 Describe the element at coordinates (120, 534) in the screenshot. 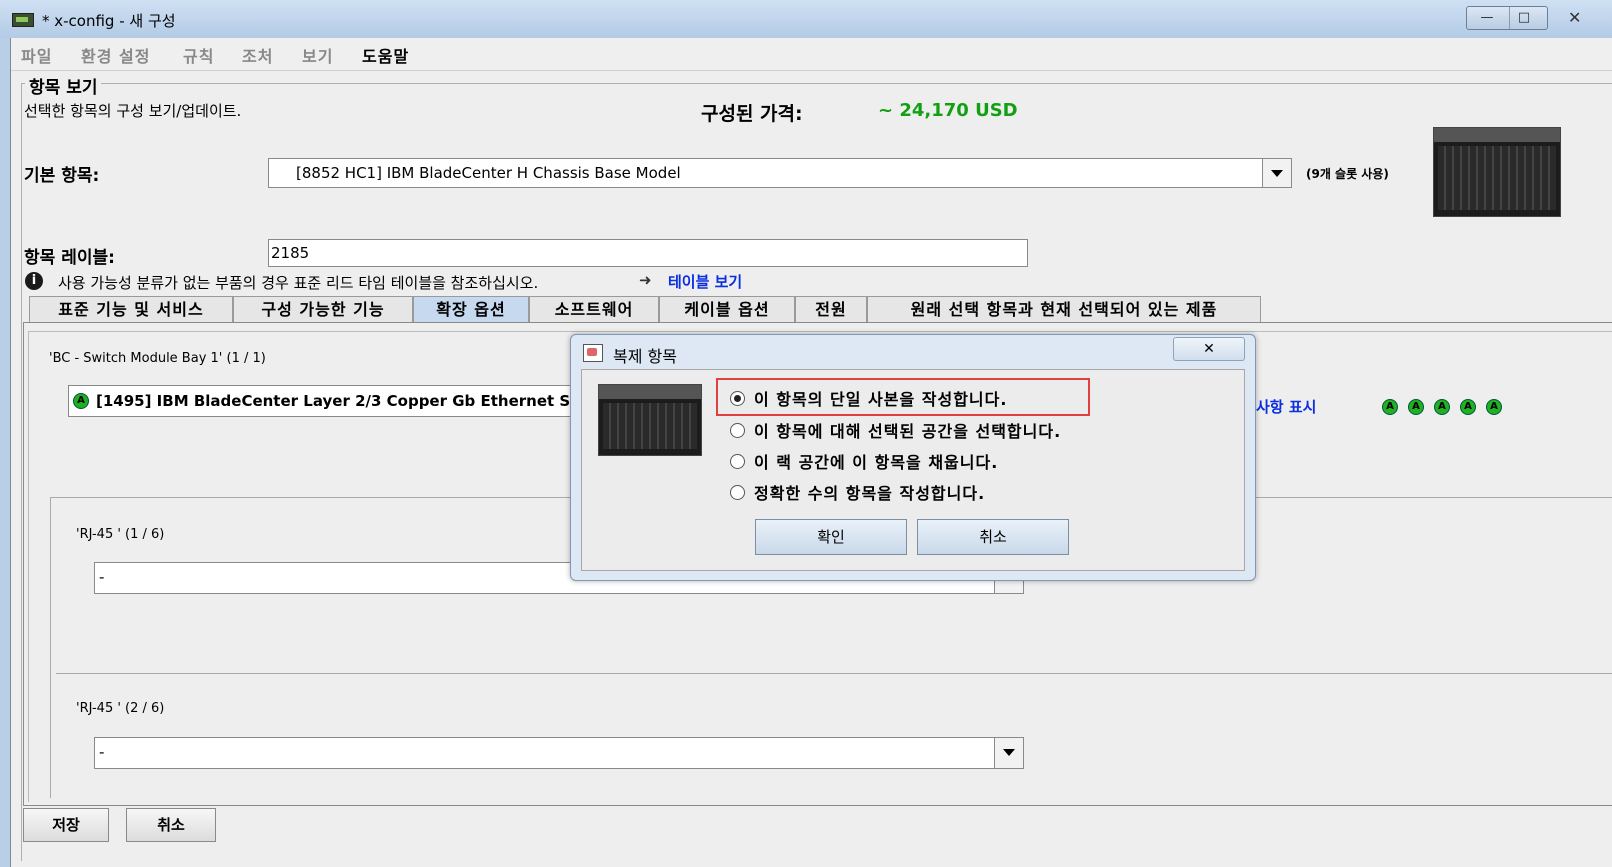

I see `rj45-title-1: 'RJ-45 ' (1 / 6)` at that location.